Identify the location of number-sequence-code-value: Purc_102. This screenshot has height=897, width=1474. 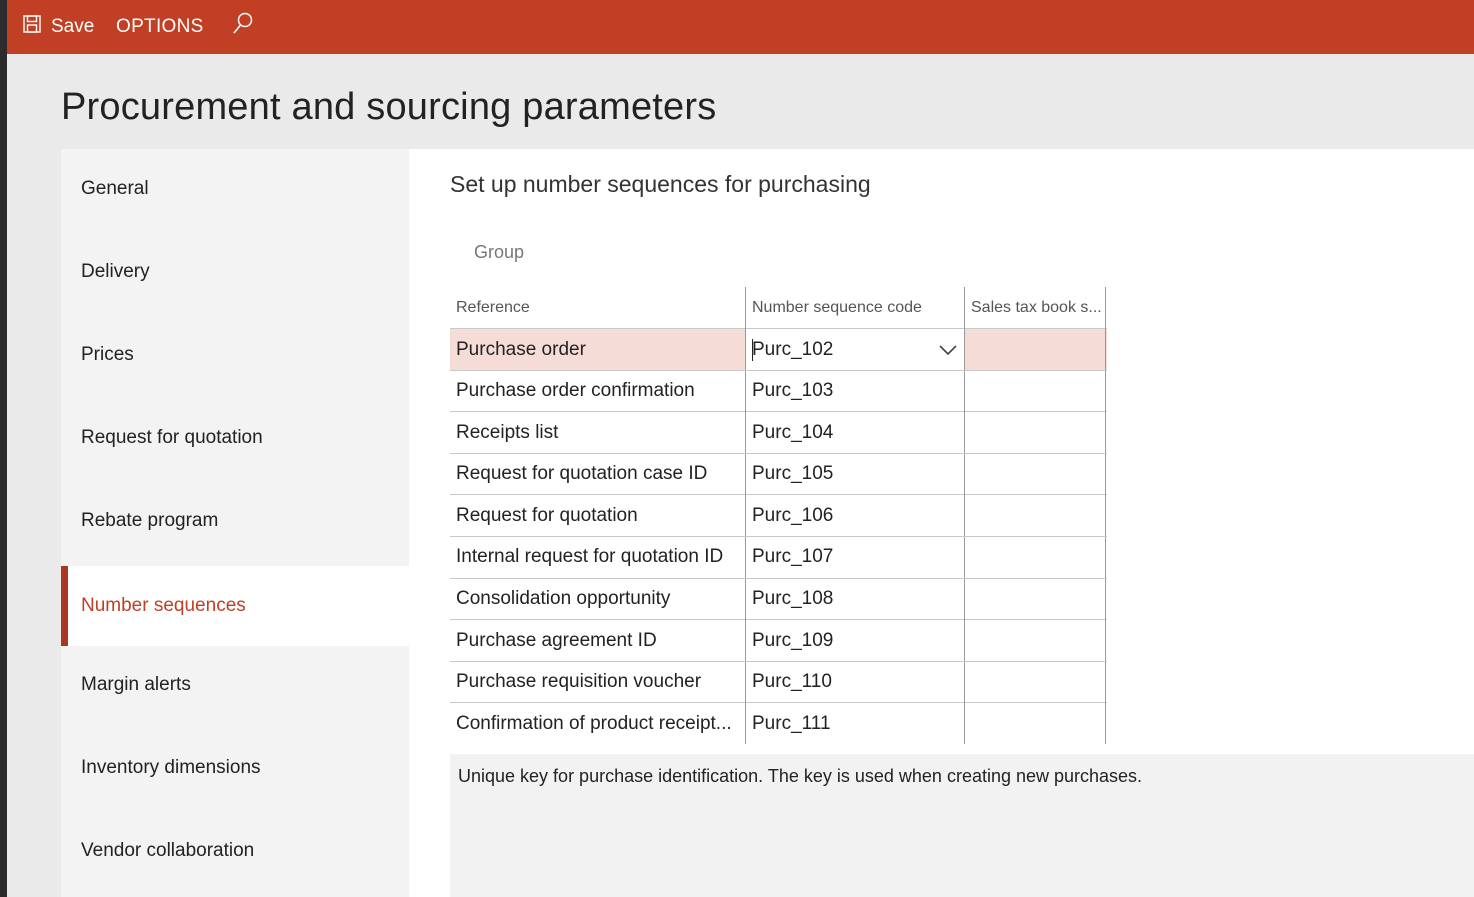
(793, 349).